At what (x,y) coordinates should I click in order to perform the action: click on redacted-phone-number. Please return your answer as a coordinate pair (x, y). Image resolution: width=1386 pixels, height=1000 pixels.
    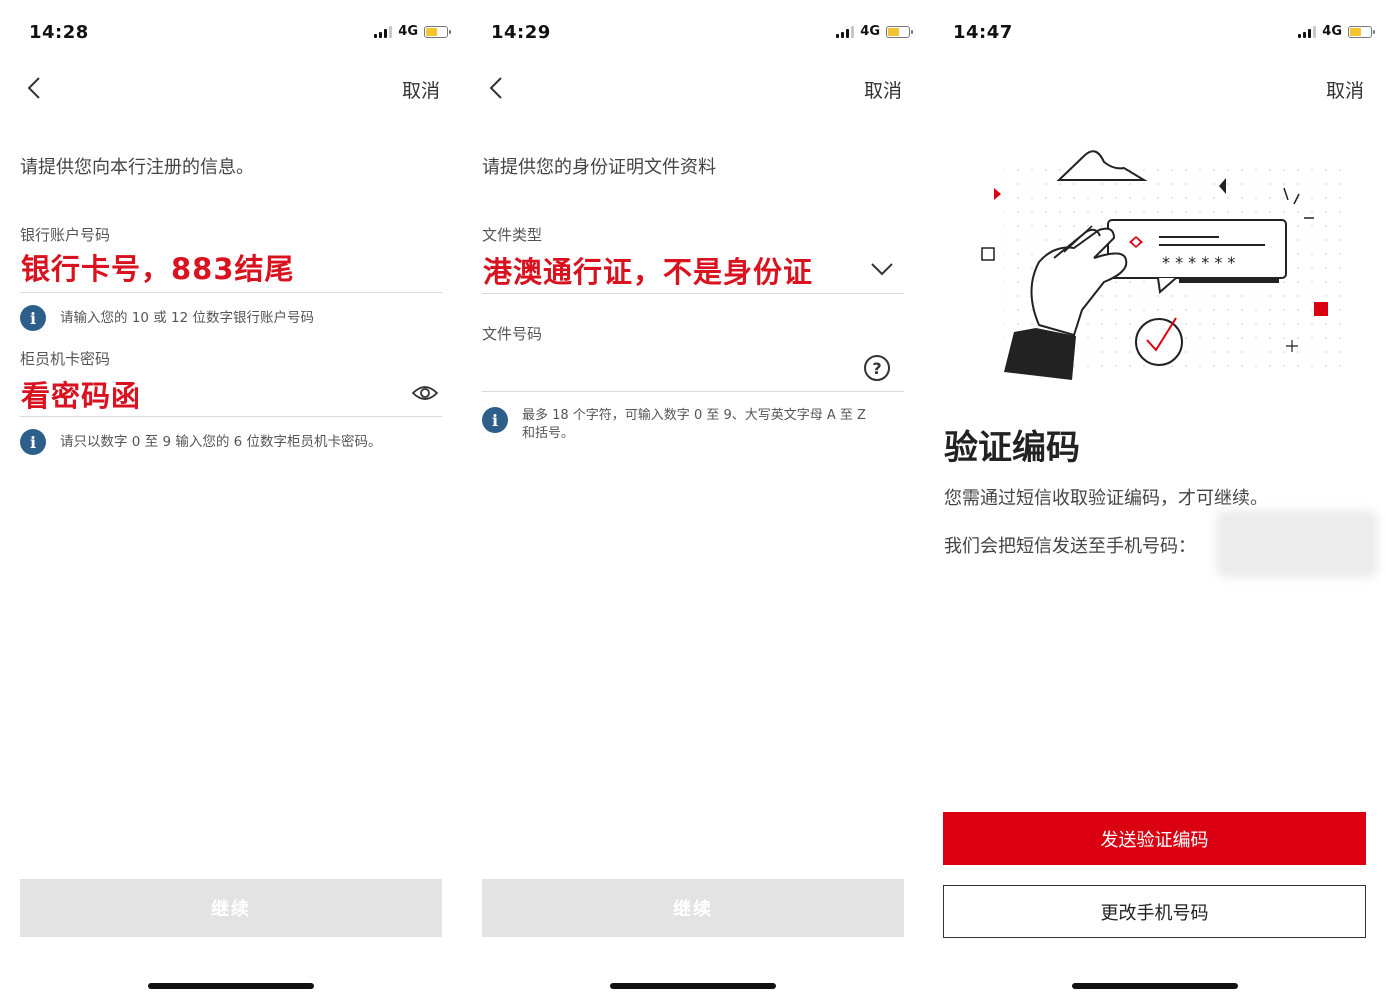
    Looking at the image, I should click on (1297, 544).